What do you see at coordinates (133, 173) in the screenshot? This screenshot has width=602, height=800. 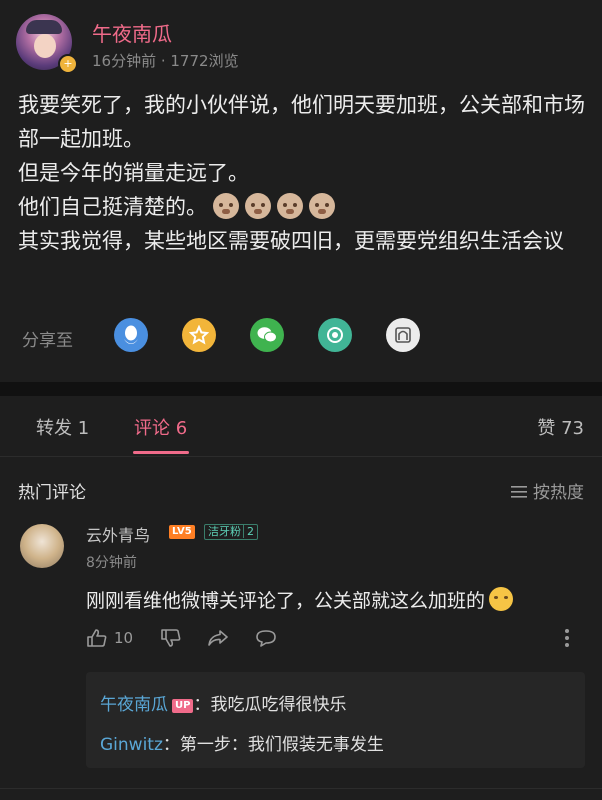 I see `post-line-2: 但是今年的销量走远了。` at bounding box center [133, 173].